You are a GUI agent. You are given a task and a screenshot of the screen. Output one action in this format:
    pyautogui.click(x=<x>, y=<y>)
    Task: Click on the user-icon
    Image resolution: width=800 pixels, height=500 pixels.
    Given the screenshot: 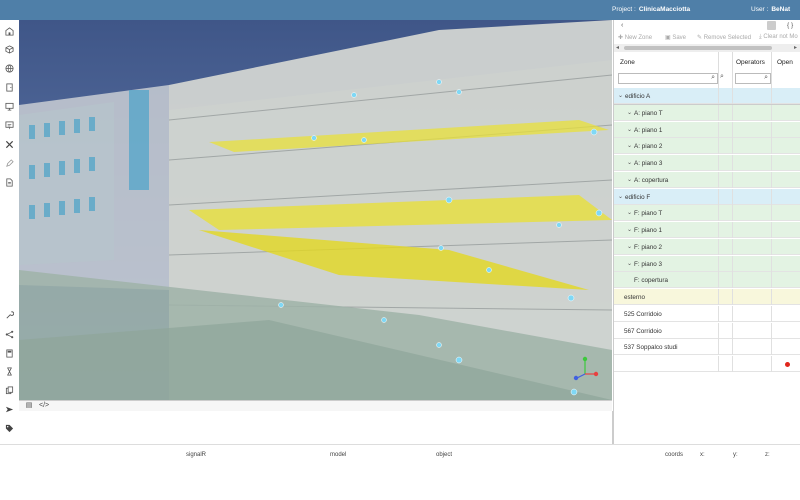 What is the action you would take?
    pyautogui.click(x=771, y=25)
    